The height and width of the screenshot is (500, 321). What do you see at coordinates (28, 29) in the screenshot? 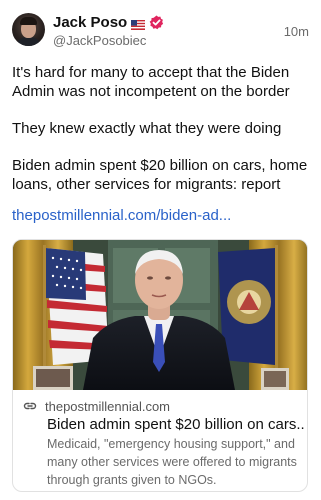
I see `avatar` at bounding box center [28, 29].